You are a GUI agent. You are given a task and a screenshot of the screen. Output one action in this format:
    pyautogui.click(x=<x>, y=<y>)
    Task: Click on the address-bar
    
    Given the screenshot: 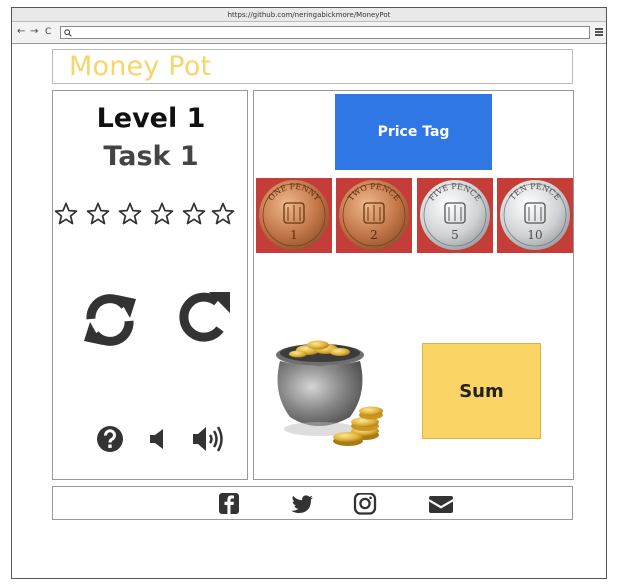 What is the action you would take?
    pyautogui.click(x=325, y=32)
    